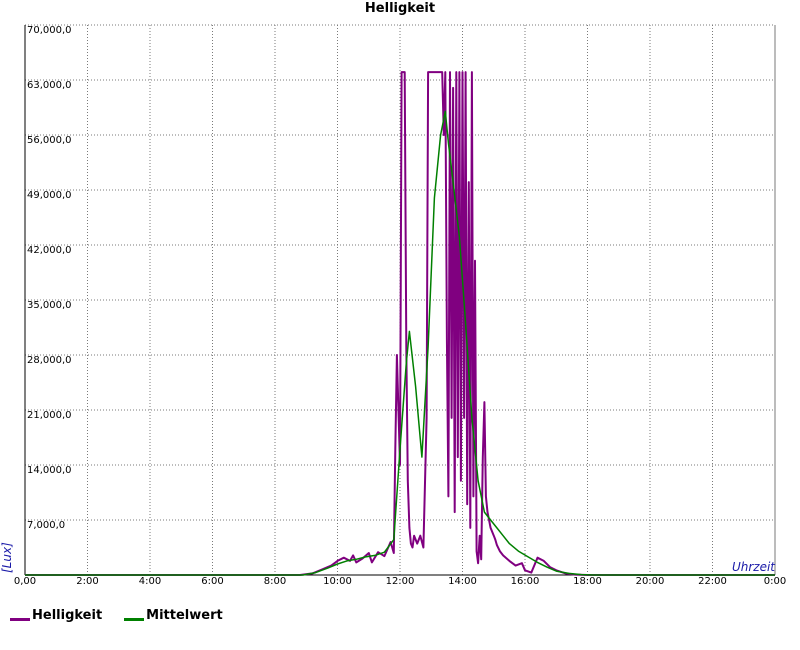  Describe the element at coordinates (775, 581) in the screenshot. I see `x-tick-label: 0:00` at that location.